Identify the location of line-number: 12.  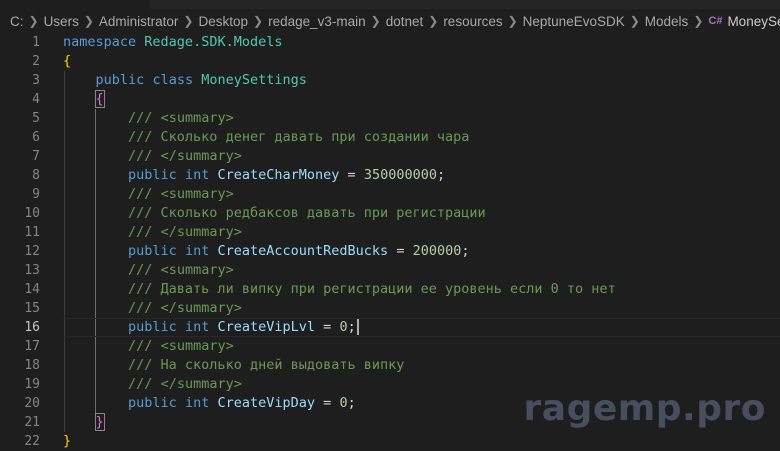
(32, 251).